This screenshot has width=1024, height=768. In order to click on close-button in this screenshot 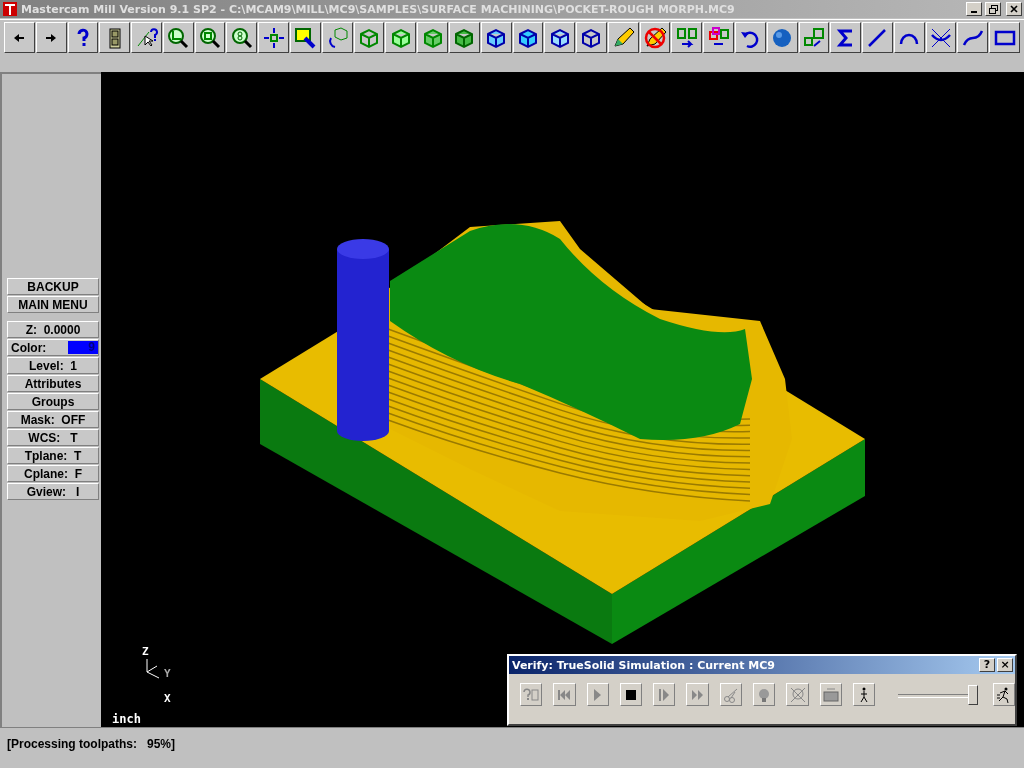, I will do `click(1014, 9)`.